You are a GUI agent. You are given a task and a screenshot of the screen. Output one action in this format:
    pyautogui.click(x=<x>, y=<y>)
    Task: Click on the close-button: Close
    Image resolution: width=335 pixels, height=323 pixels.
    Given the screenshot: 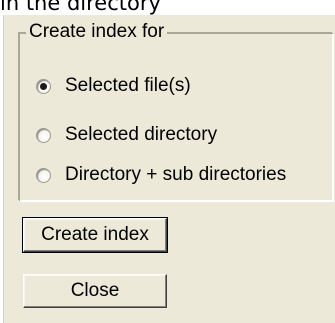 What is the action you would take?
    pyautogui.click(x=95, y=291)
    